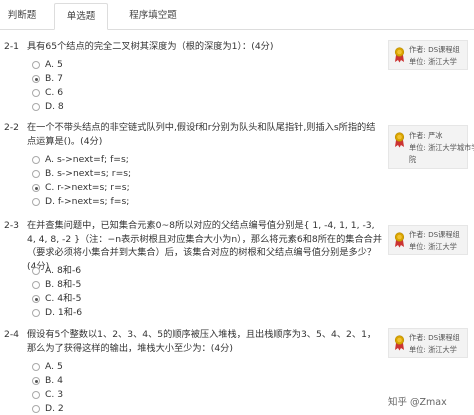 This screenshot has width=474, height=415. What do you see at coordinates (12, 225) in the screenshot?
I see `question-number: 2-3` at bounding box center [12, 225].